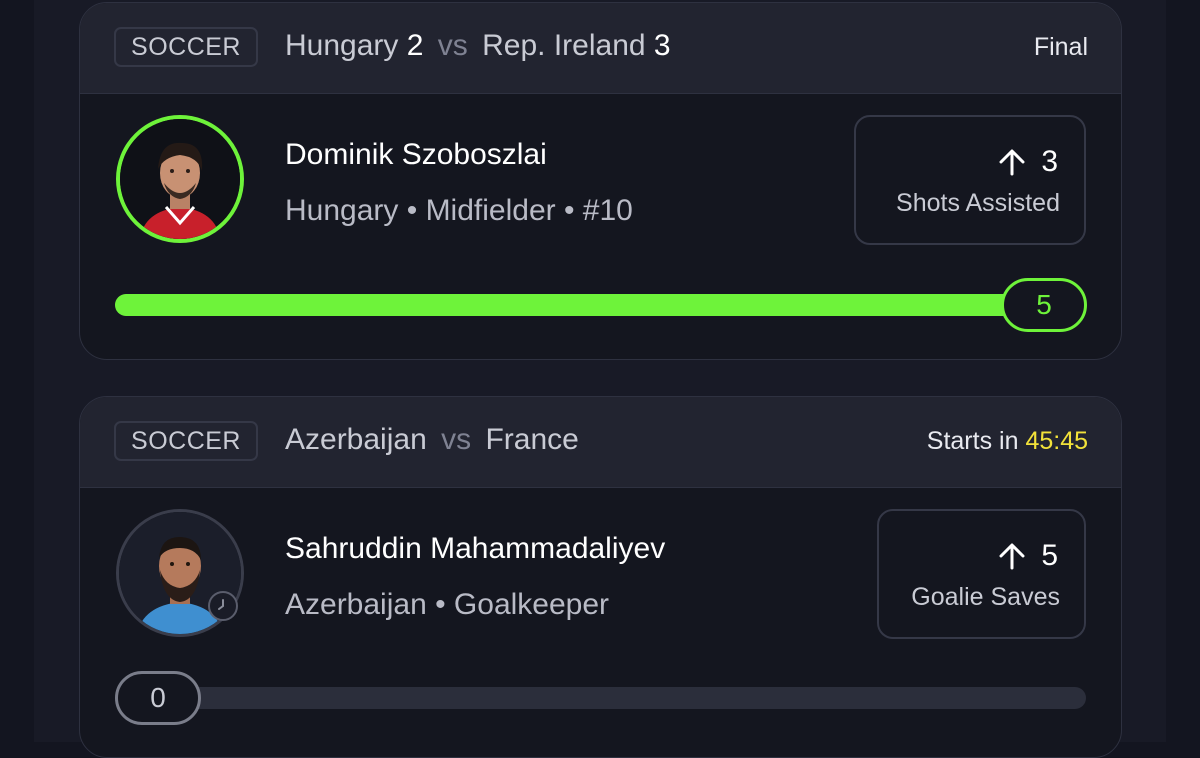 The height and width of the screenshot is (758, 1200). What do you see at coordinates (981, 574) in the screenshot?
I see `stat-projection-box: 5 Goalie Saves` at bounding box center [981, 574].